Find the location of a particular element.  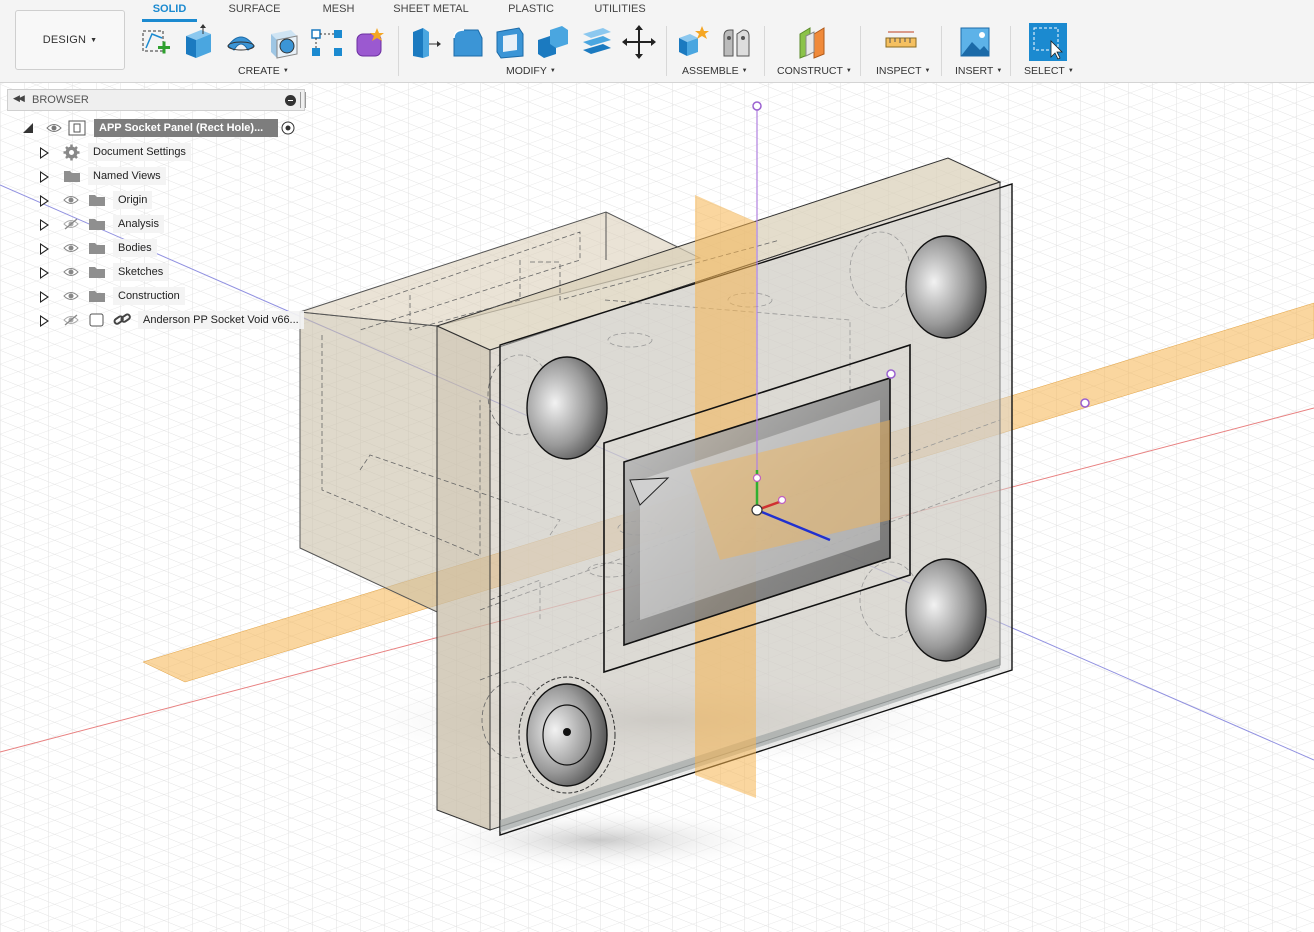

shell-icon is located at coordinates (510, 42).